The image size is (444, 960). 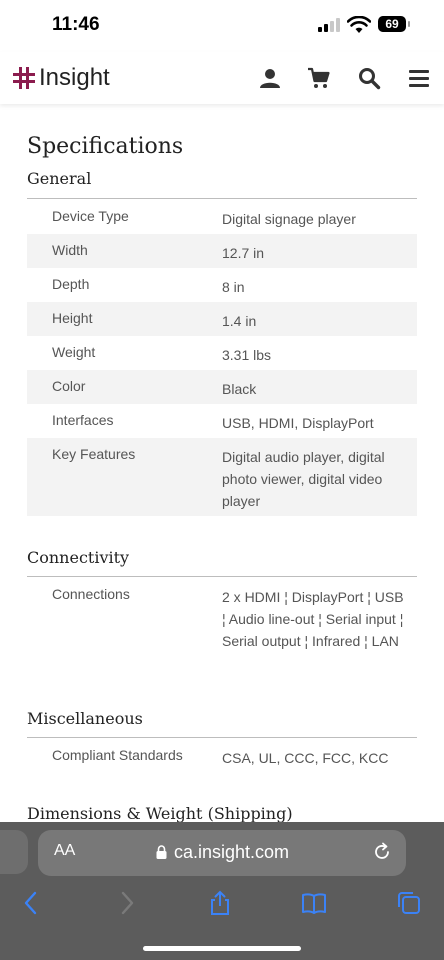 What do you see at coordinates (247, 355) in the screenshot?
I see `spec-value: 3.31 lbs` at bounding box center [247, 355].